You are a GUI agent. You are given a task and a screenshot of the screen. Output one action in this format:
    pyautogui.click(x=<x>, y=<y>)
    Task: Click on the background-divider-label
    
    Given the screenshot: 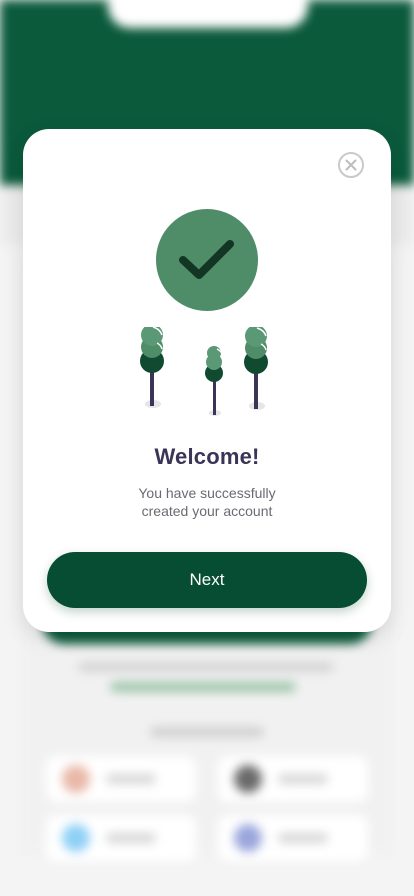 What is the action you would take?
    pyautogui.click(x=207, y=732)
    